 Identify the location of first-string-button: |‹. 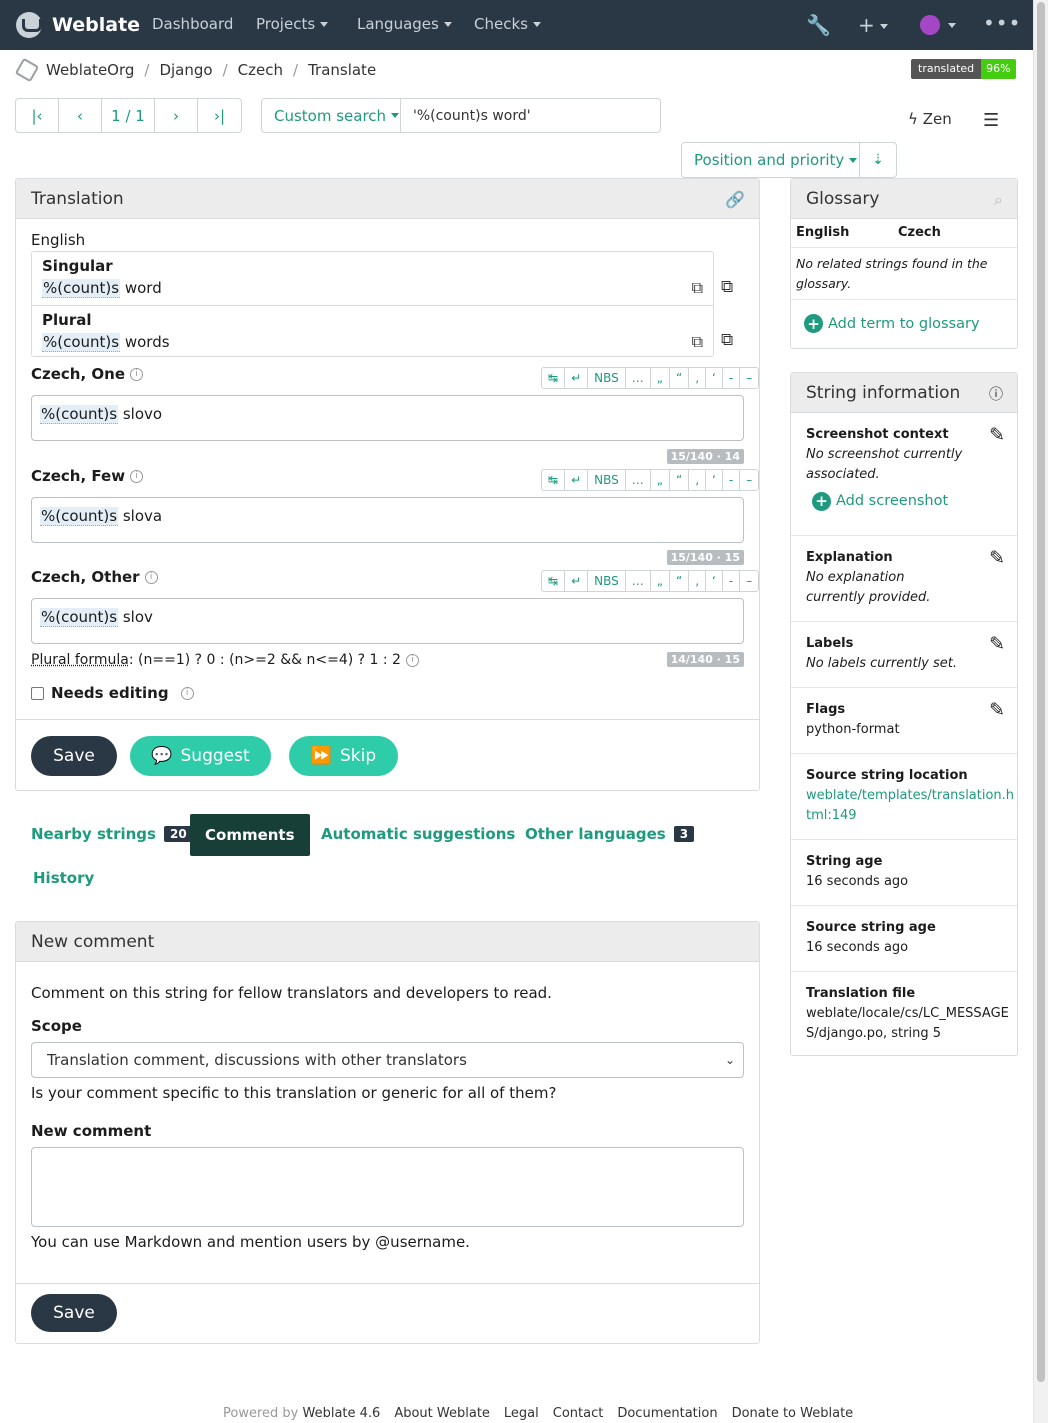
(37, 115).